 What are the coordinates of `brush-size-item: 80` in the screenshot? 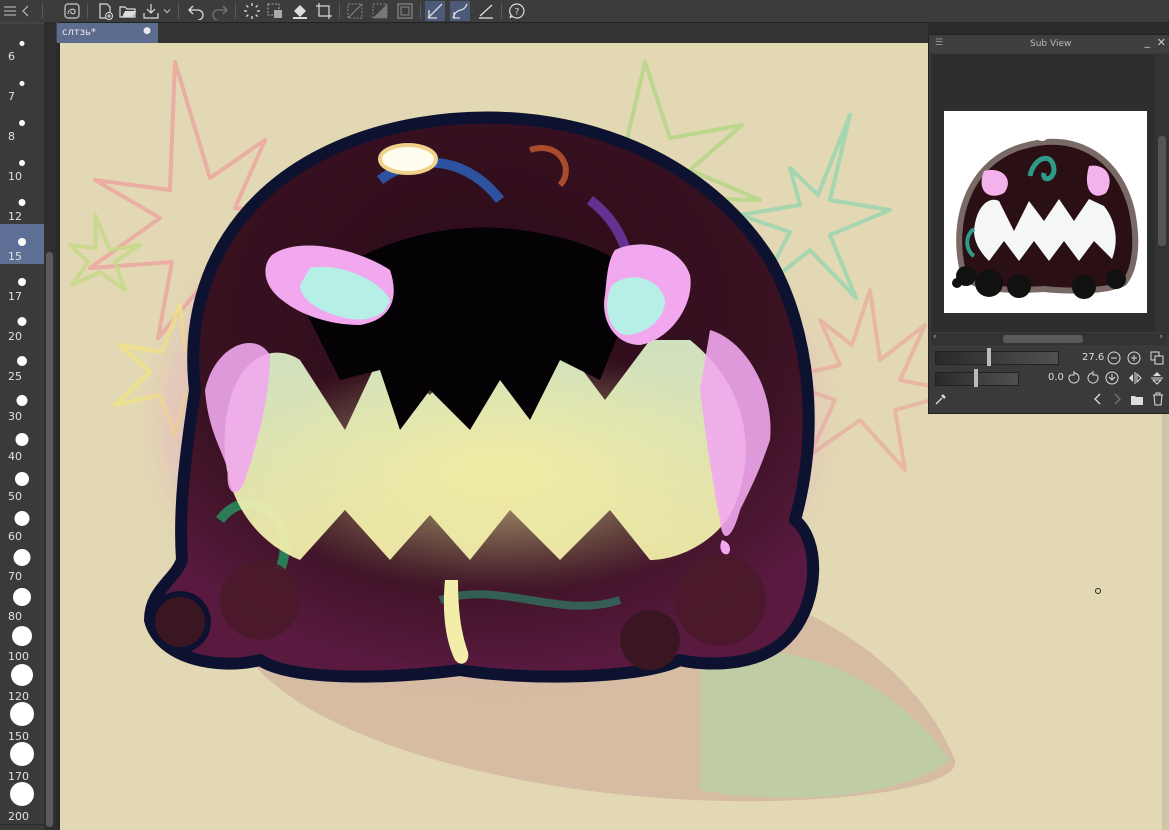 It's located at (22, 604).